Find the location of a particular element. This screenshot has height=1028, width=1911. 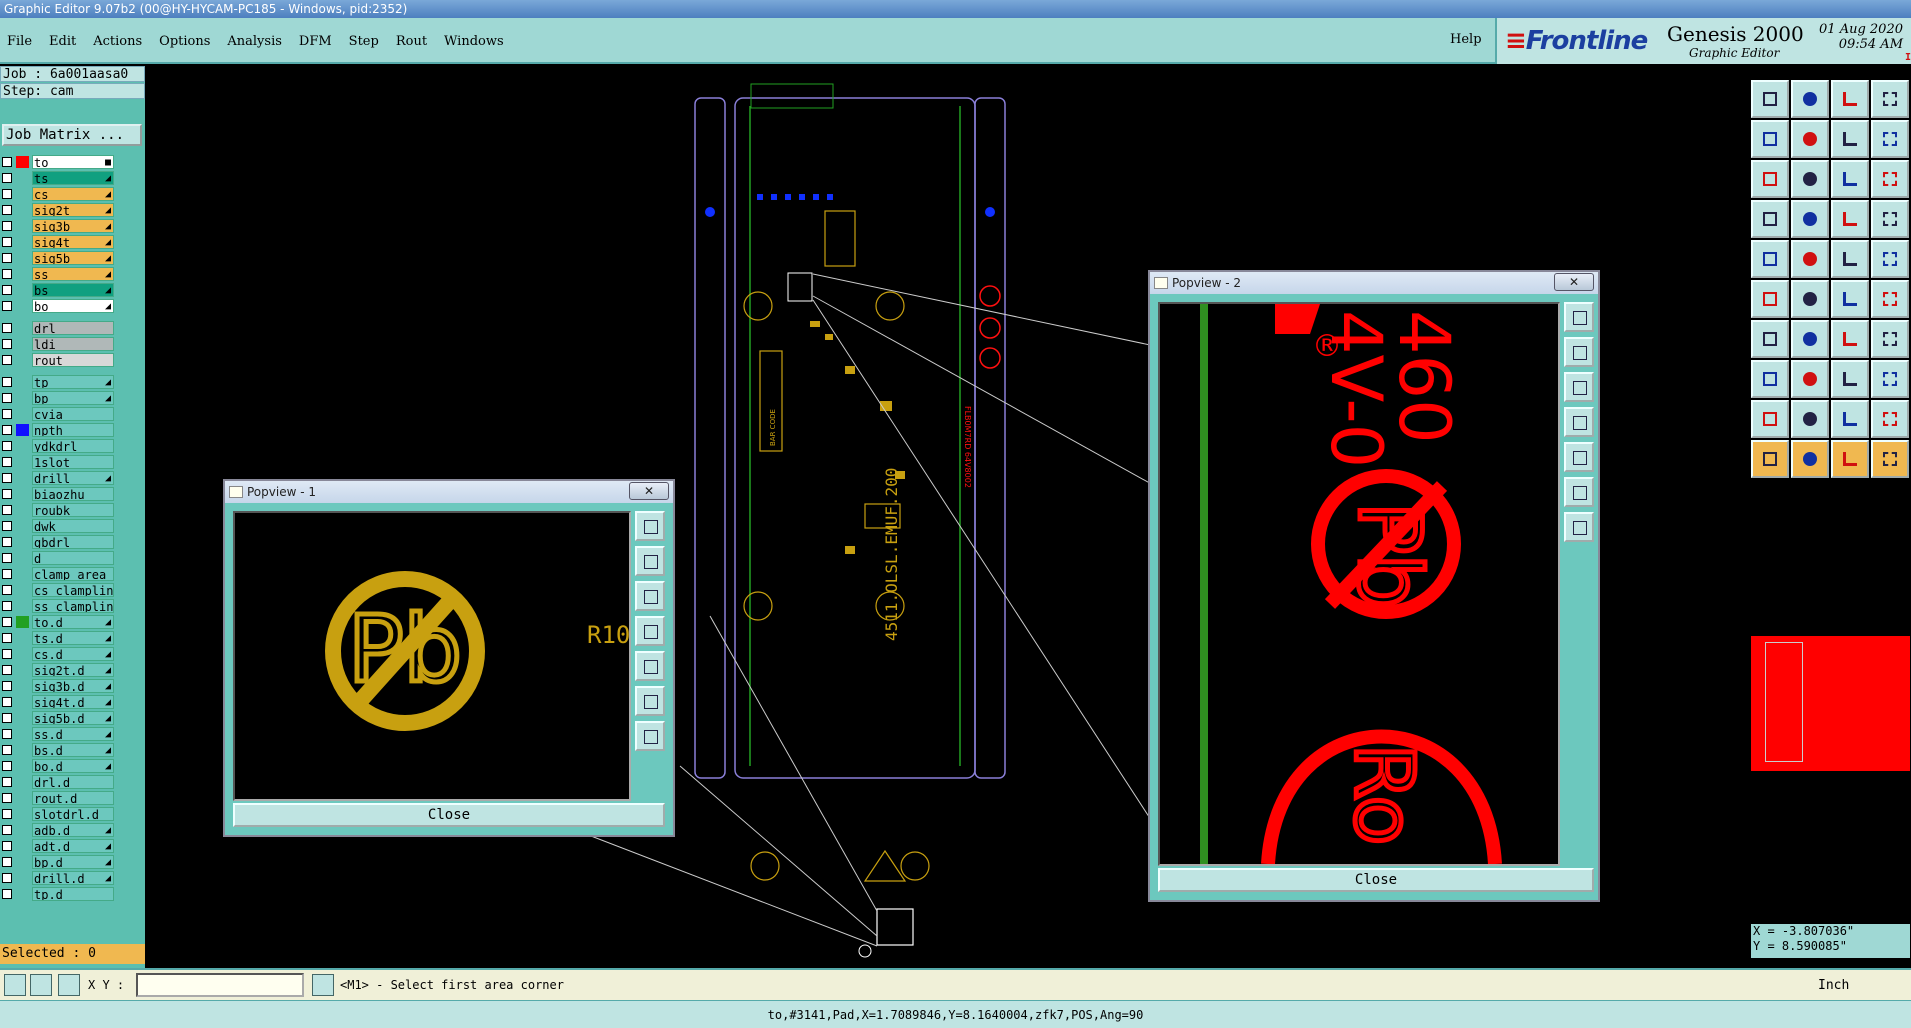

layer-name: ss.d ◢ is located at coordinates (73, 734).